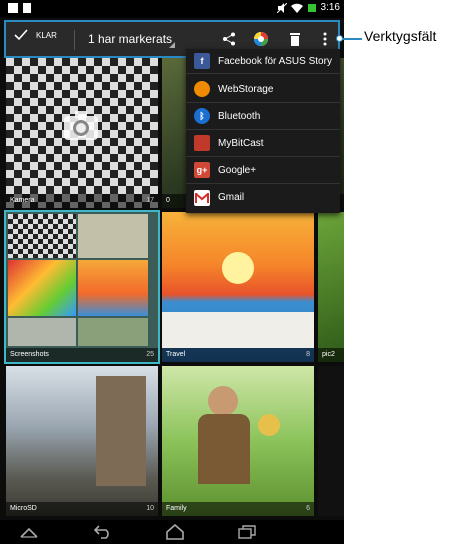  I want to click on menu-item-label: WebStorage, so click(246, 89).